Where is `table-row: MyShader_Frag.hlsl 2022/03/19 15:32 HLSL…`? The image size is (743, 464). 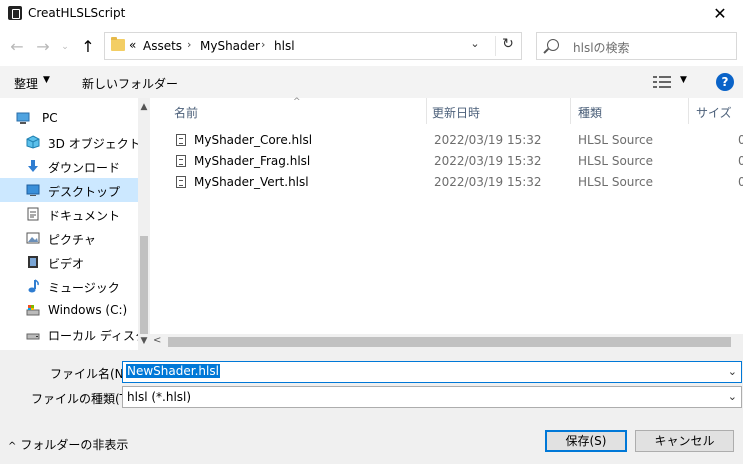
table-row: MyShader_Frag.hlsl 2022/03/19 15:32 HLSL… is located at coordinates (446, 161).